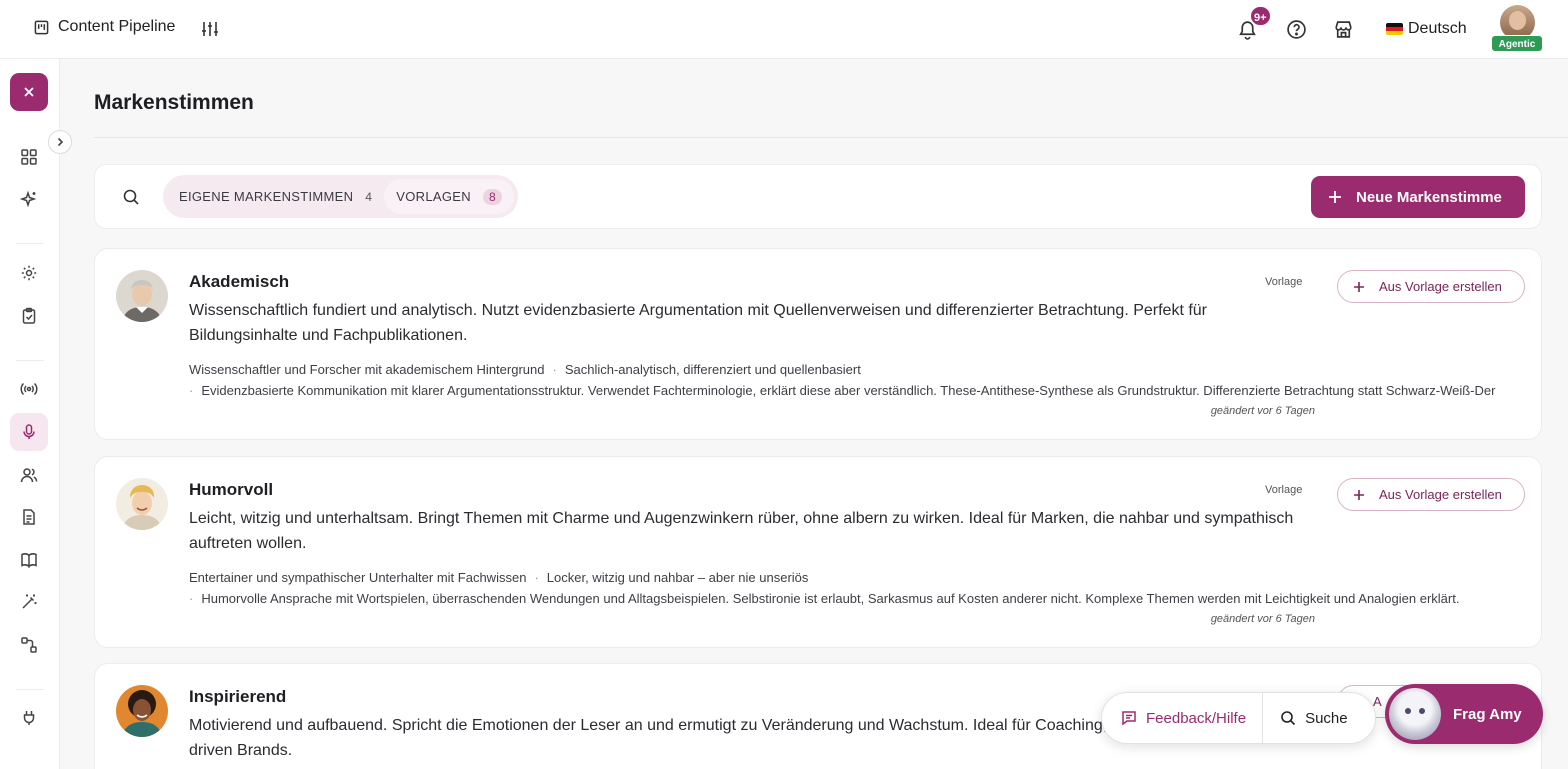 The height and width of the screenshot is (769, 1568). I want to click on sidebar-item-broadcast, so click(29, 389).